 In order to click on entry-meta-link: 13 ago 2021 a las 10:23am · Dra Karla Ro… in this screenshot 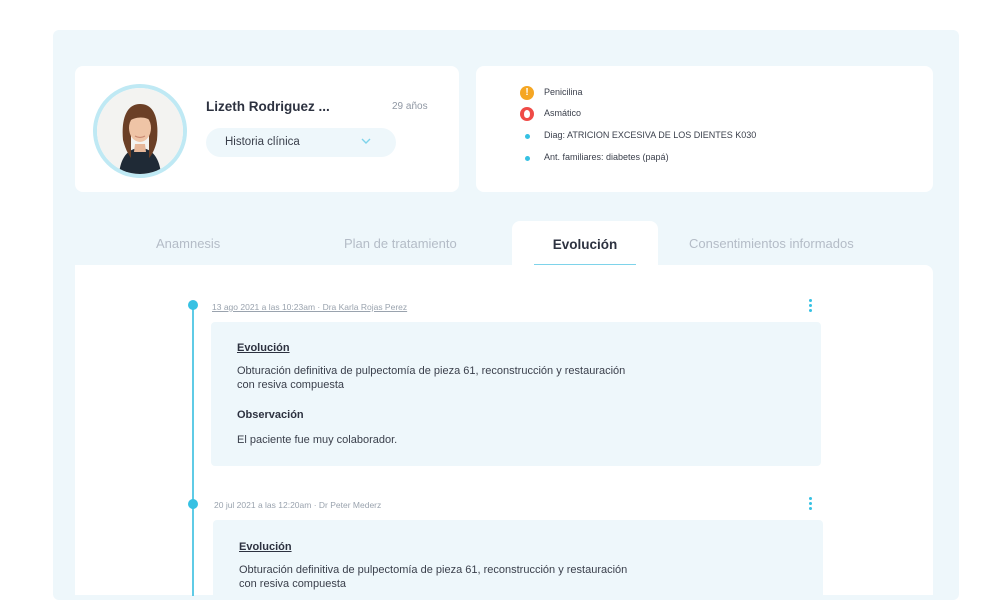, I will do `click(309, 307)`.